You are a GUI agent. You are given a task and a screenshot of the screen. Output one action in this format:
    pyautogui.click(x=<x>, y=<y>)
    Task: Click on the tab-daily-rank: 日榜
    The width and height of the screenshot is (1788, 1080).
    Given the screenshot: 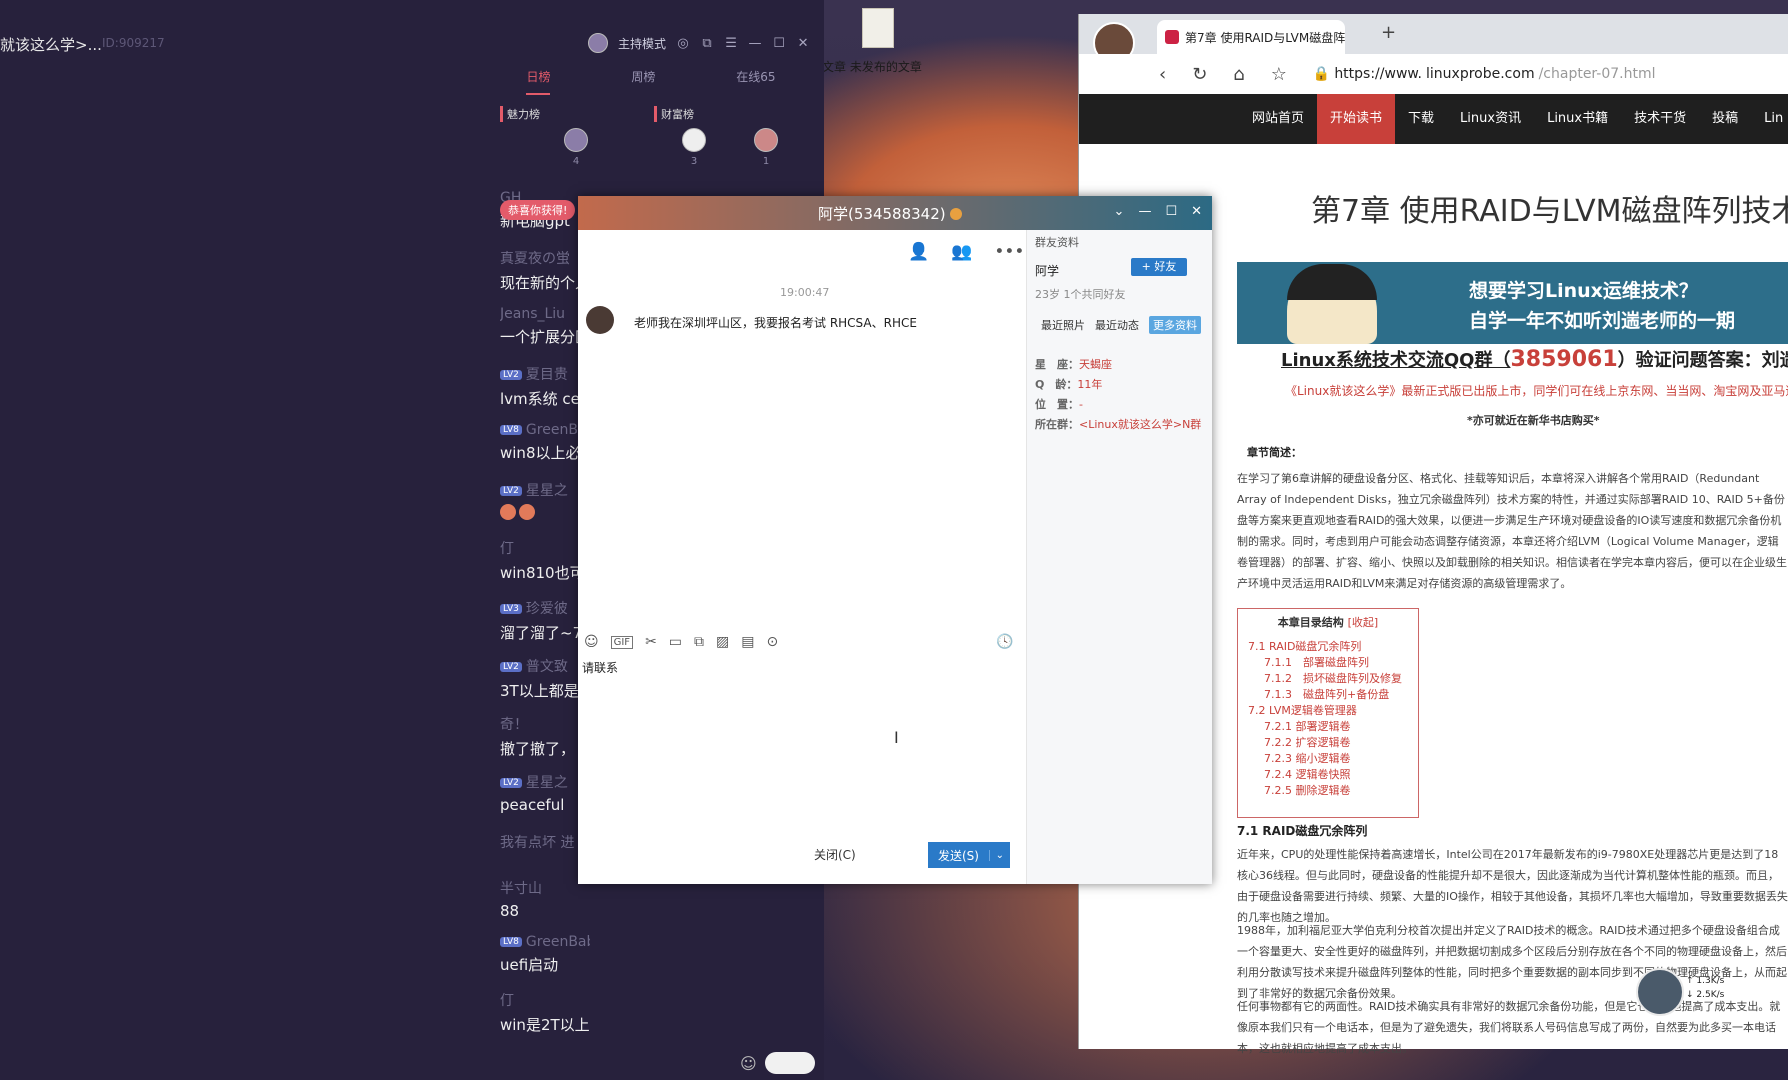 What is the action you would take?
    pyautogui.click(x=538, y=81)
    